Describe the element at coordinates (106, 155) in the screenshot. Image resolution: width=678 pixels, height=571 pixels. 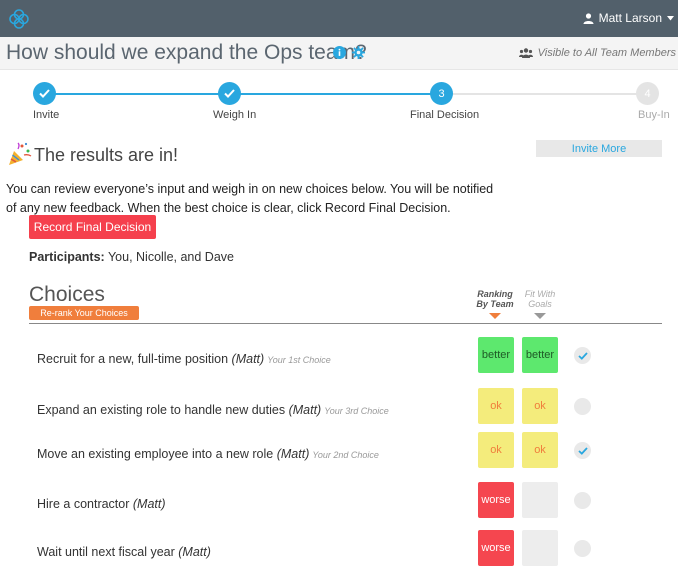
I see `results-title: The results are in!` at that location.